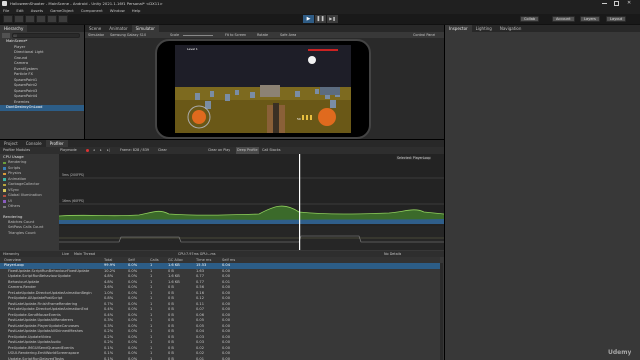 The height and width of the screenshot is (360, 640). What do you see at coordinates (288, 35) in the screenshot?
I see `safe-area-toggle: Safe Area` at bounding box center [288, 35].